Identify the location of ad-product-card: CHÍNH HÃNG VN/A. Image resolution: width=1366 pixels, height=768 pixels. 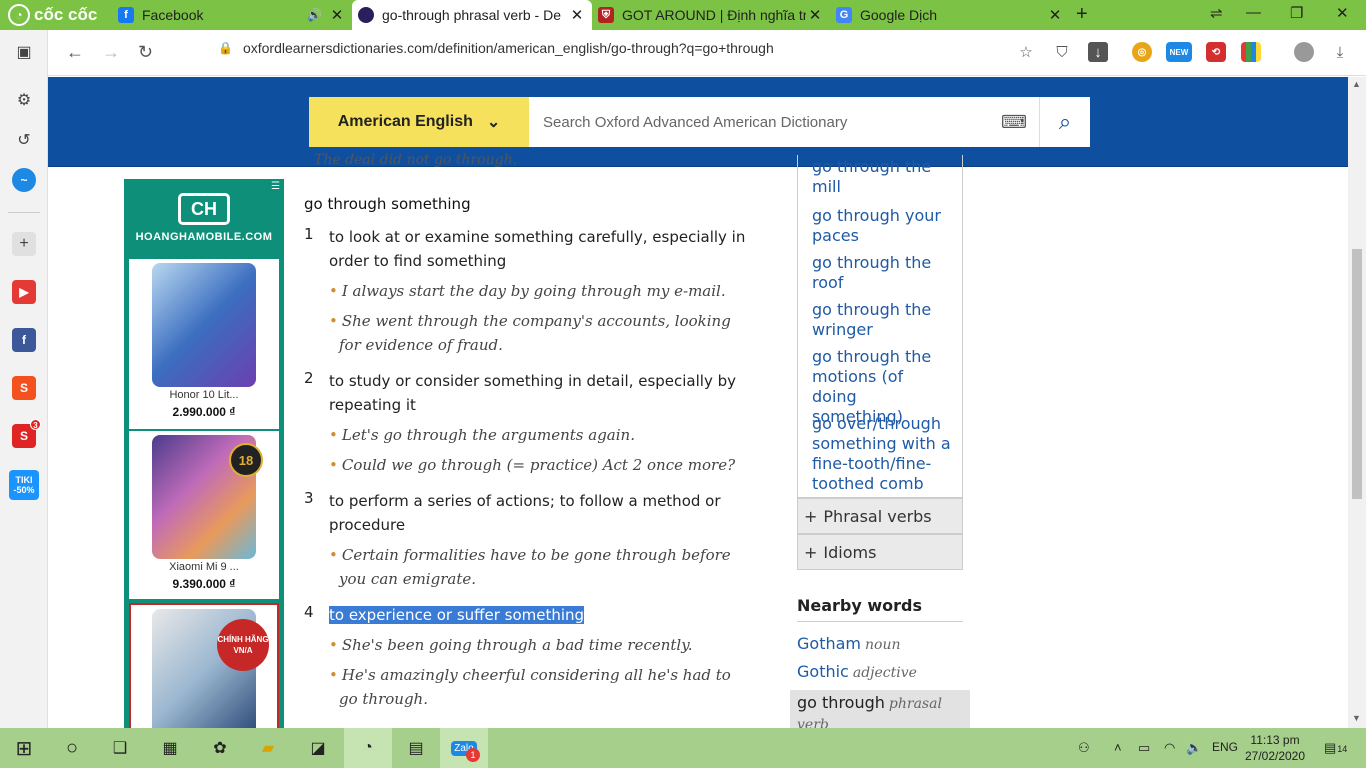
(204, 665).